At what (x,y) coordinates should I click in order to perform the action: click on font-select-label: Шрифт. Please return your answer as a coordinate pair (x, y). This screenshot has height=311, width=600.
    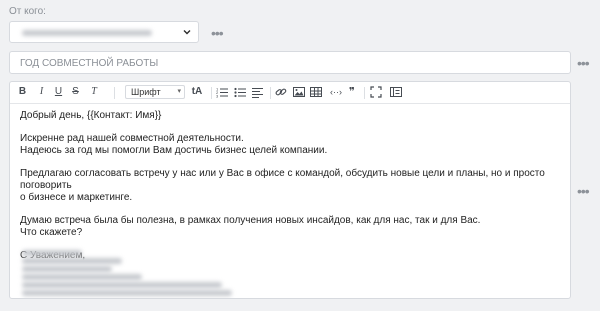
    Looking at the image, I should click on (146, 92).